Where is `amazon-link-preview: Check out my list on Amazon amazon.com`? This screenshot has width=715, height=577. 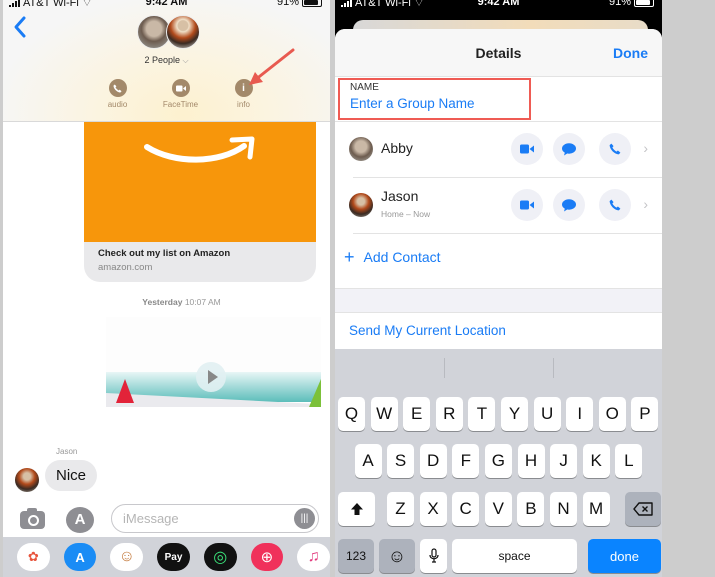 amazon-link-preview: Check out my list on Amazon amazon.com is located at coordinates (200, 202).